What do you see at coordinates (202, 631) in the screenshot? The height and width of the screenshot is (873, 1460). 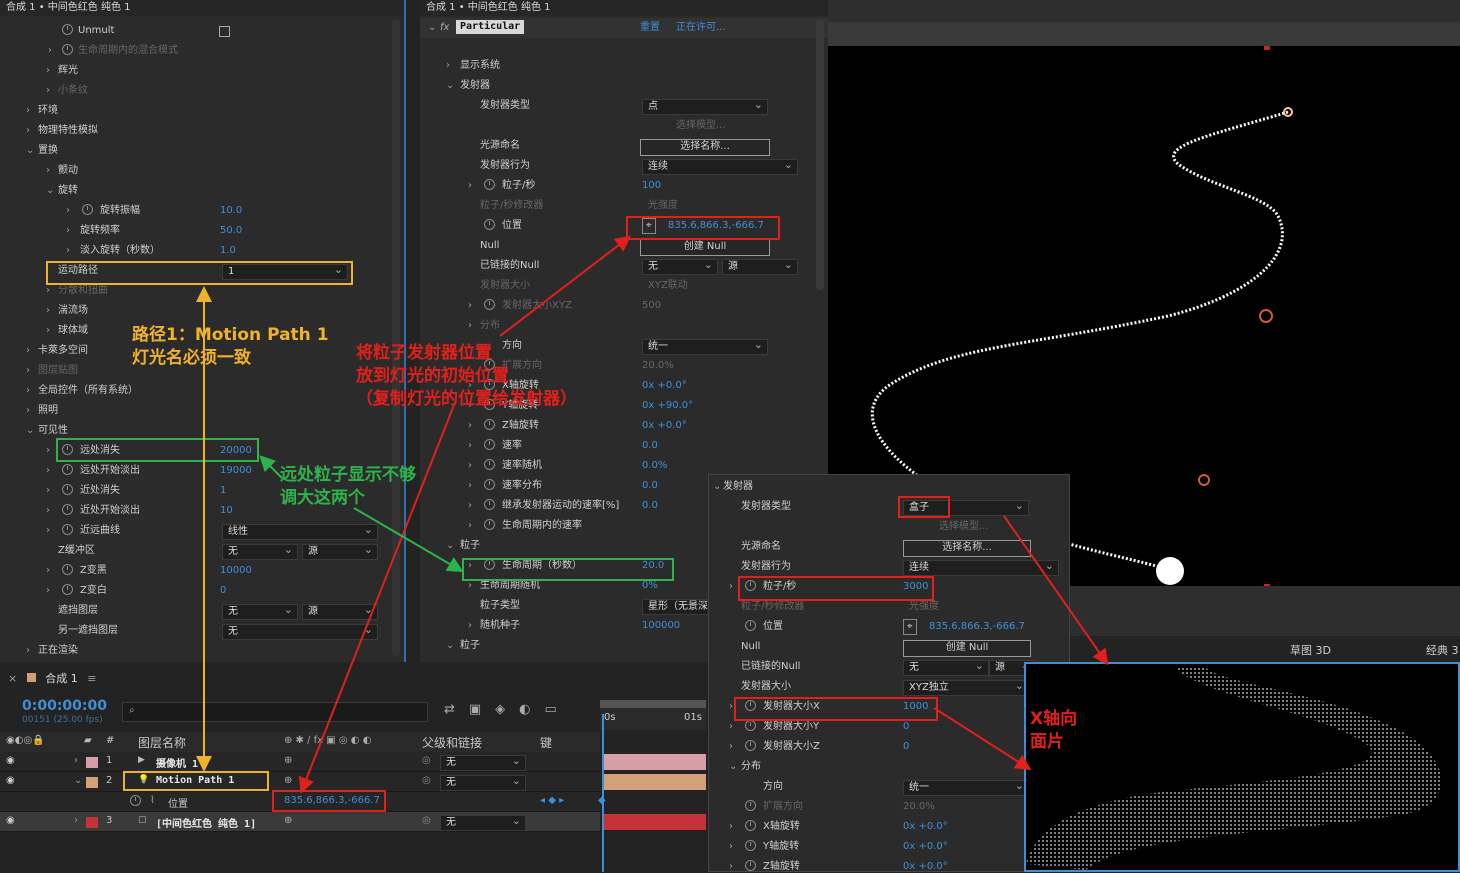 I see `property-row: 另一遮挡图层 无` at bounding box center [202, 631].